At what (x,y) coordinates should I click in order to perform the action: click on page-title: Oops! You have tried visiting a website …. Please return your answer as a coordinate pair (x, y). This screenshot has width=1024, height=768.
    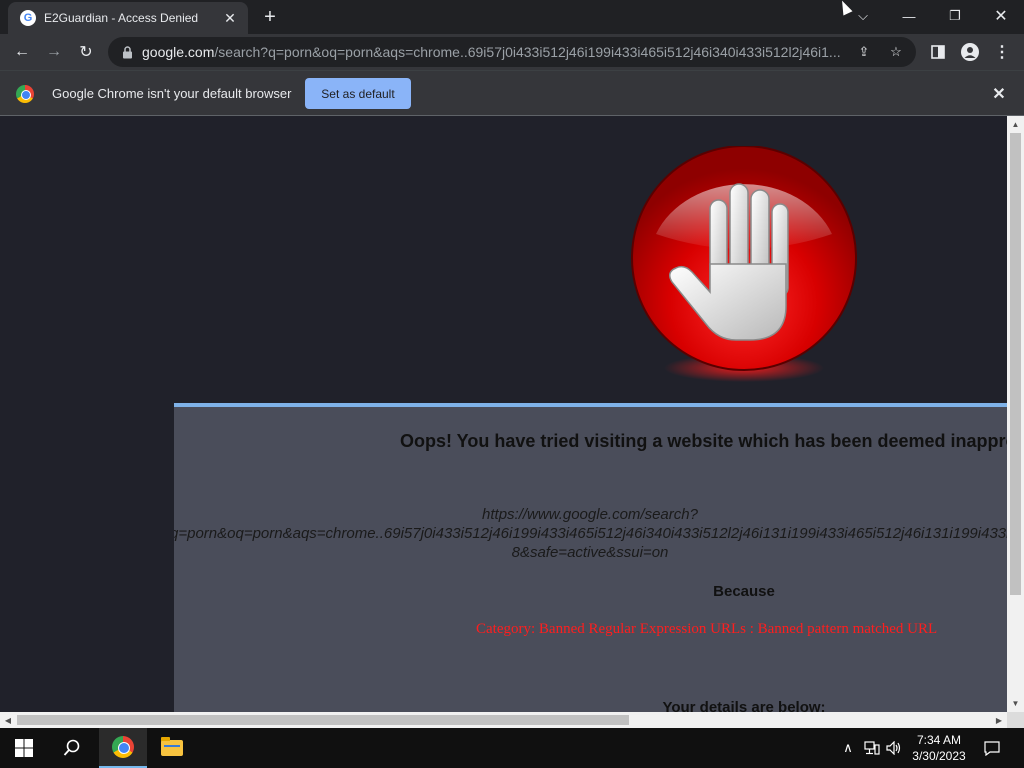
    Looking at the image, I should click on (703, 441).